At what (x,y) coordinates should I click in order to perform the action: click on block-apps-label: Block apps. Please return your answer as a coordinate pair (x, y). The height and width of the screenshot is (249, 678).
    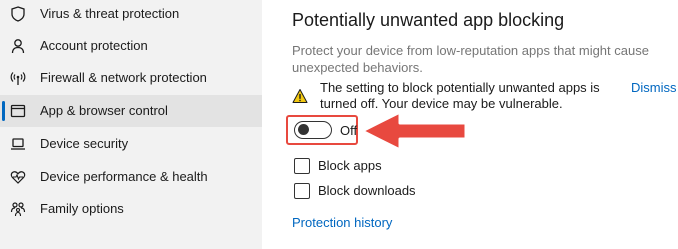
    Looking at the image, I should click on (350, 165).